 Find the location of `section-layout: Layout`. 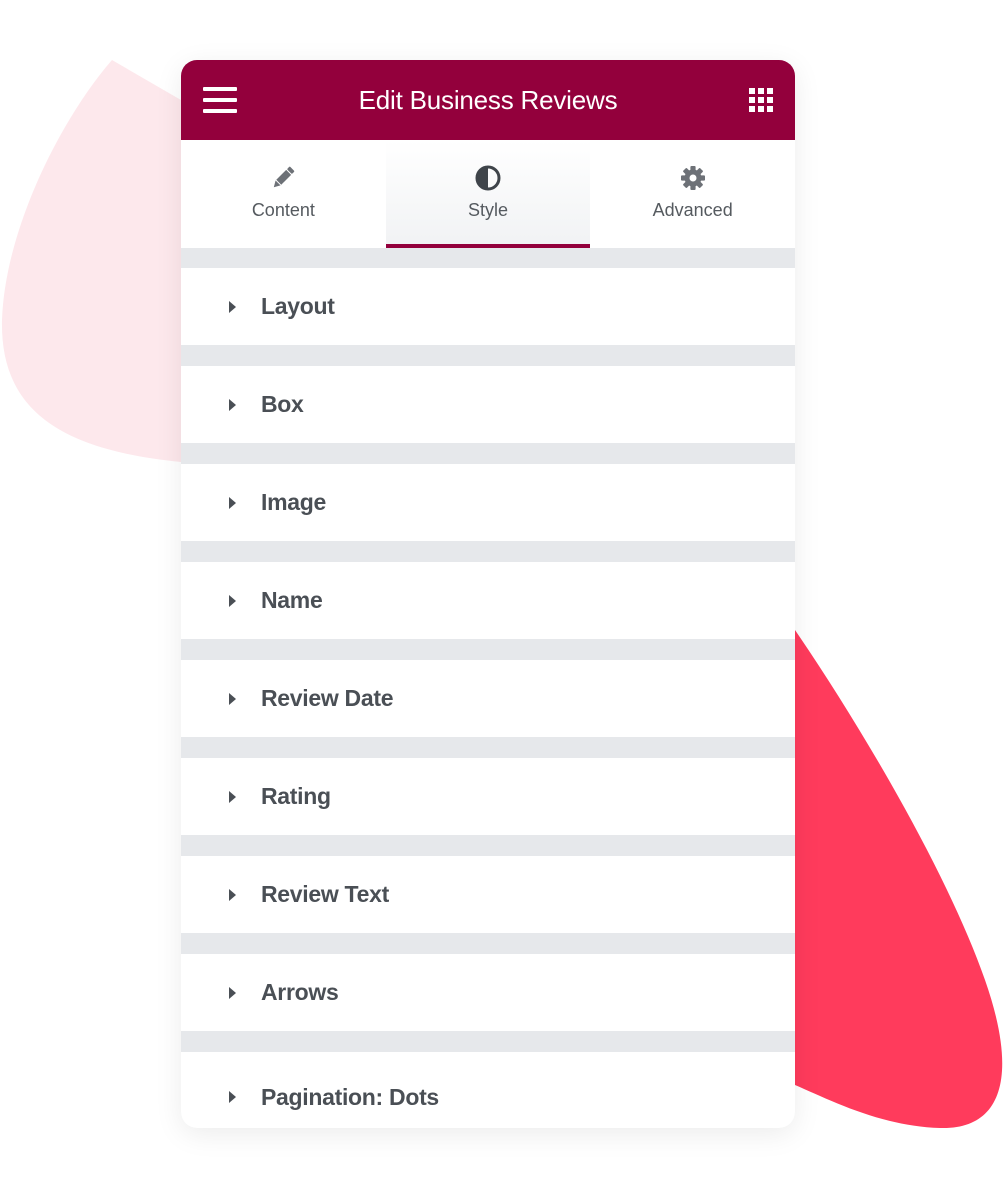

section-layout: Layout is located at coordinates (488, 306).